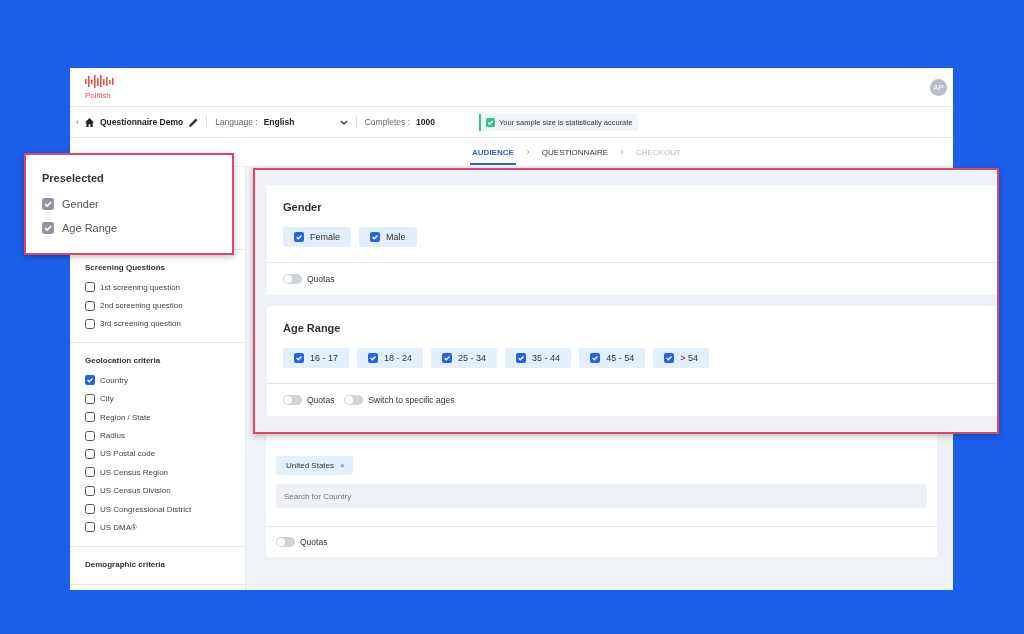  What do you see at coordinates (312, 328) in the screenshot?
I see `card-heading: Age Range` at bounding box center [312, 328].